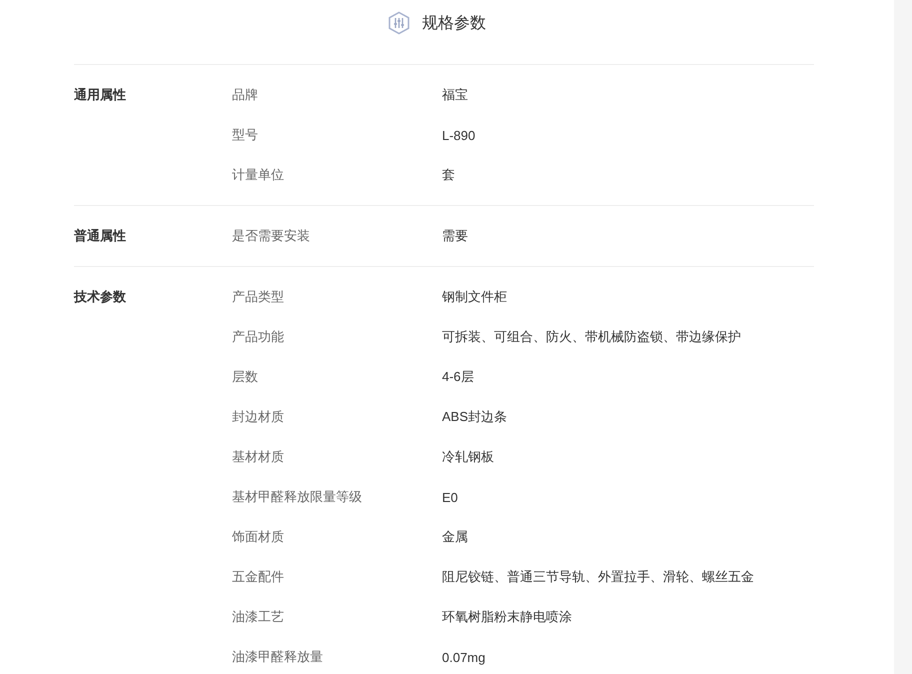 This screenshot has height=674, width=912. What do you see at coordinates (258, 537) in the screenshot?
I see `spec-name: 饰面材质` at bounding box center [258, 537].